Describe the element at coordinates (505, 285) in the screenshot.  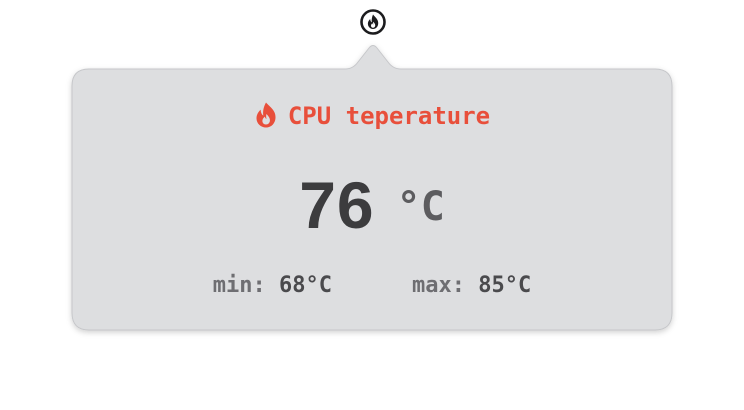
I see `max-value: 85°C` at that location.